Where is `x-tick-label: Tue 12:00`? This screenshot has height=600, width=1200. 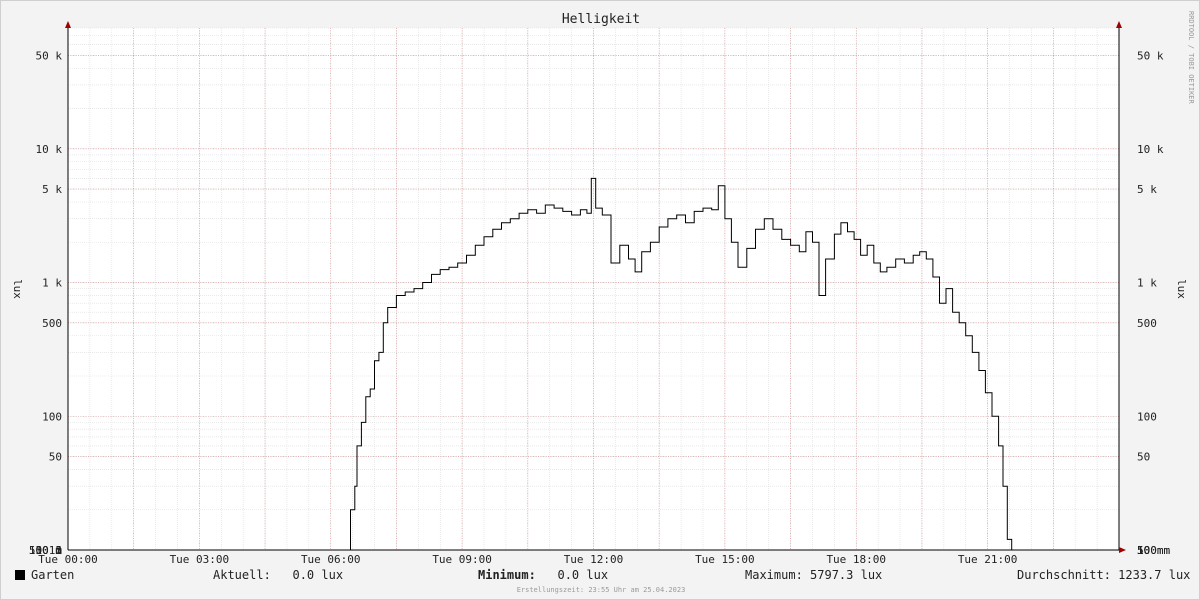
x-tick-label: Tue 12:00 is located at coordinates (594, 559).